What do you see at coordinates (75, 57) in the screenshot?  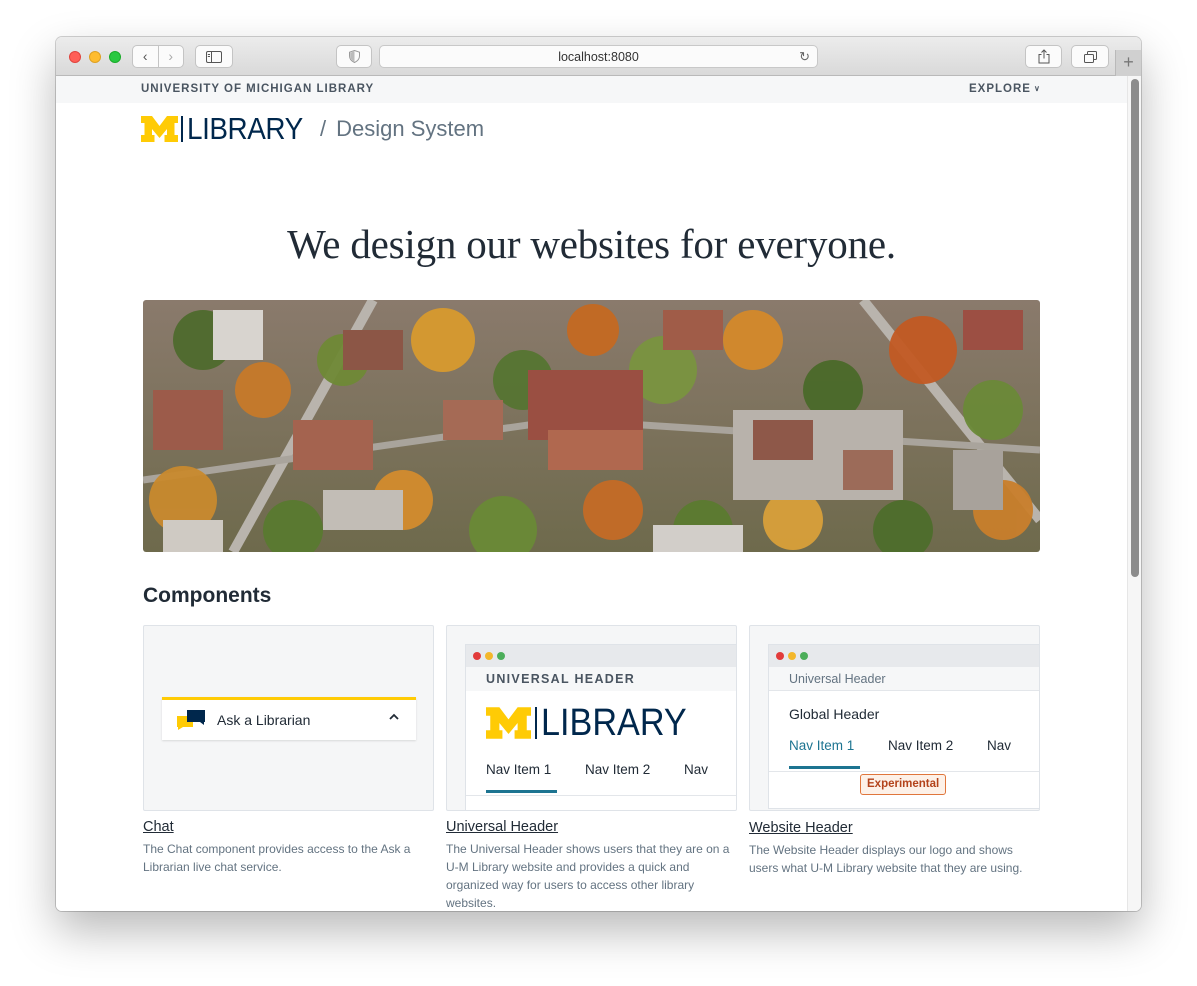 I see `close-window-button` at bounding box center [75, 57].